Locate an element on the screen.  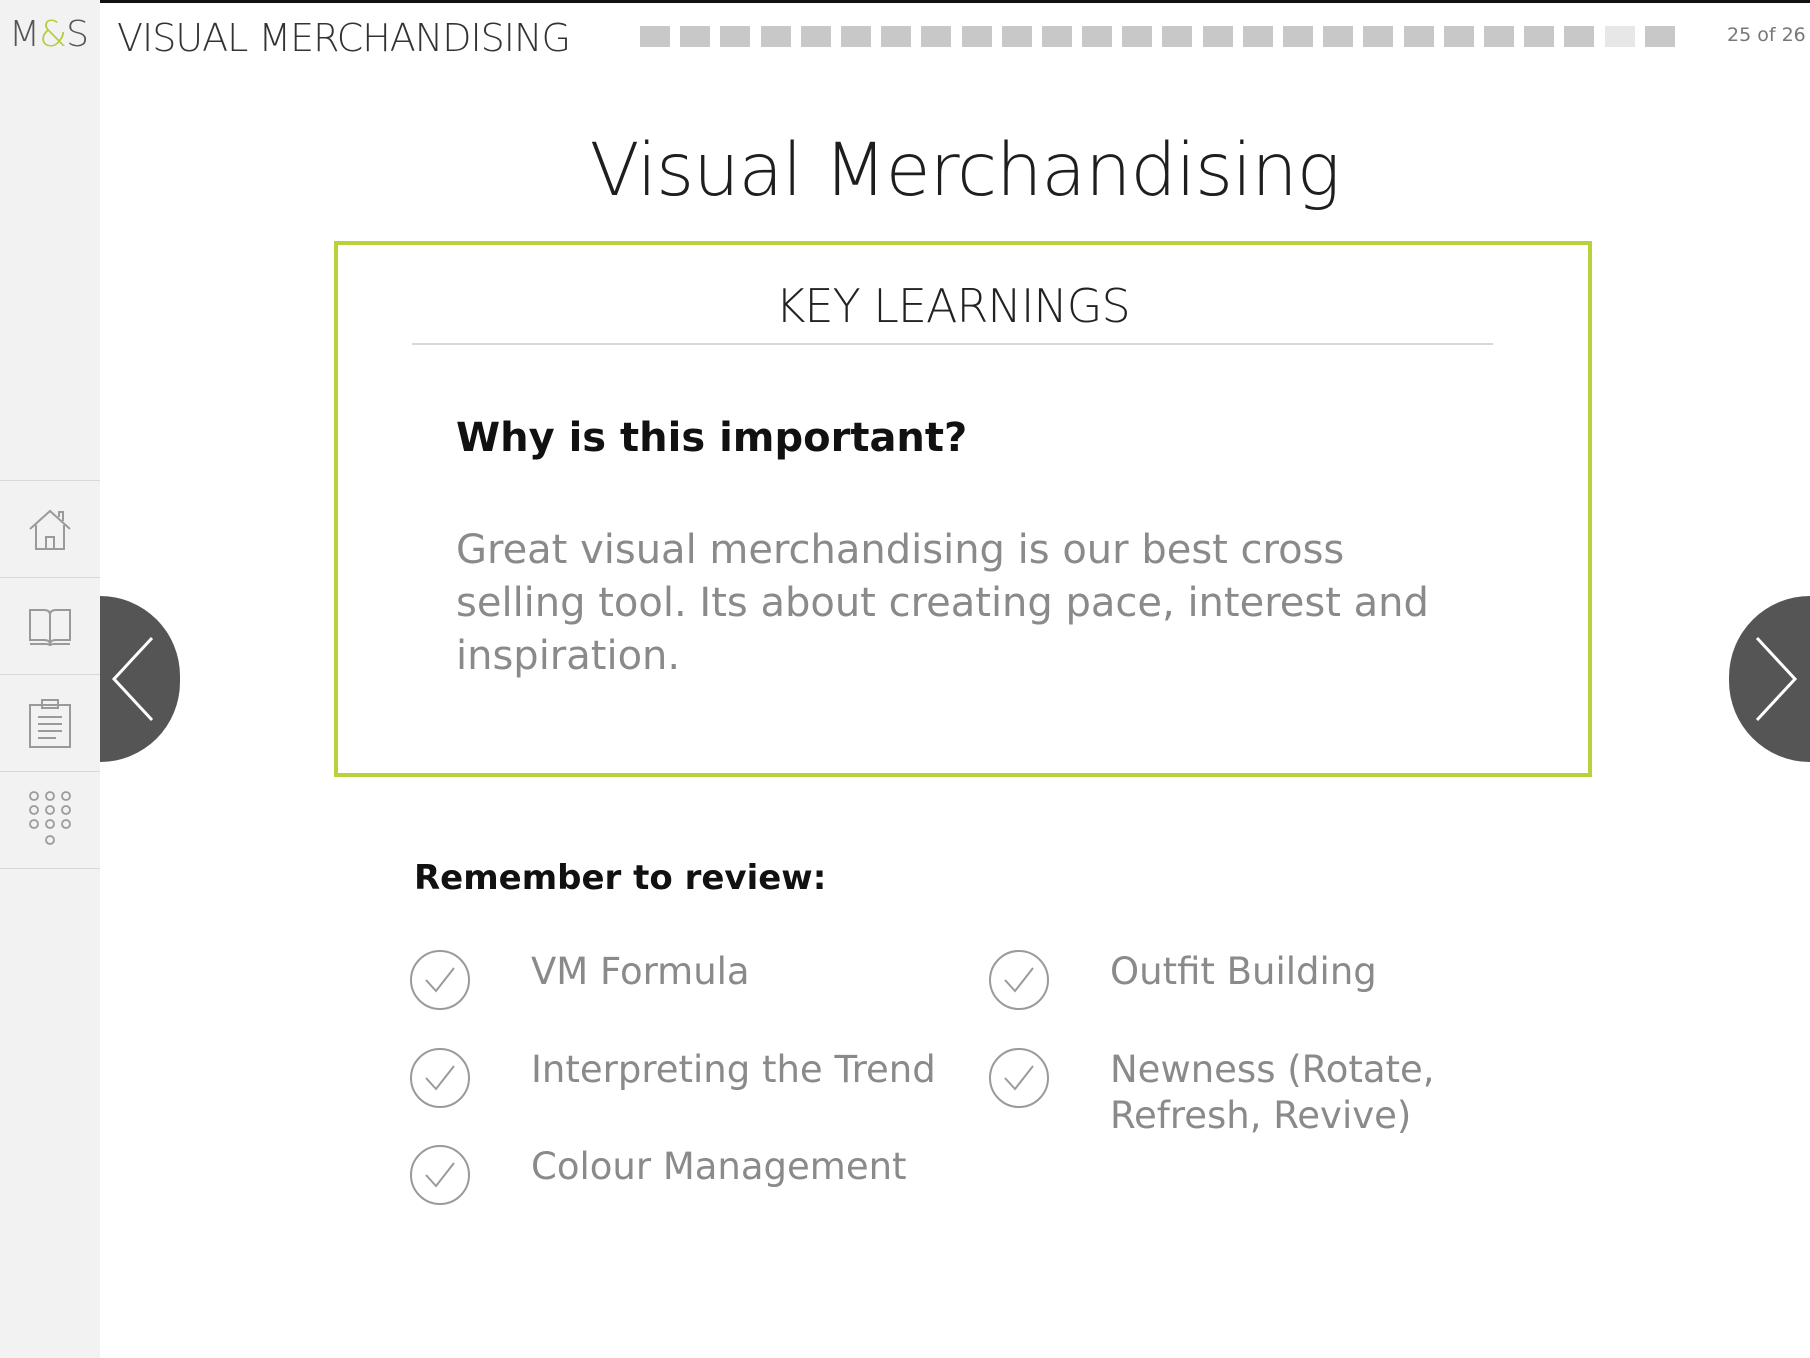
sidebar-item-book is located at coordinates (50, 626).